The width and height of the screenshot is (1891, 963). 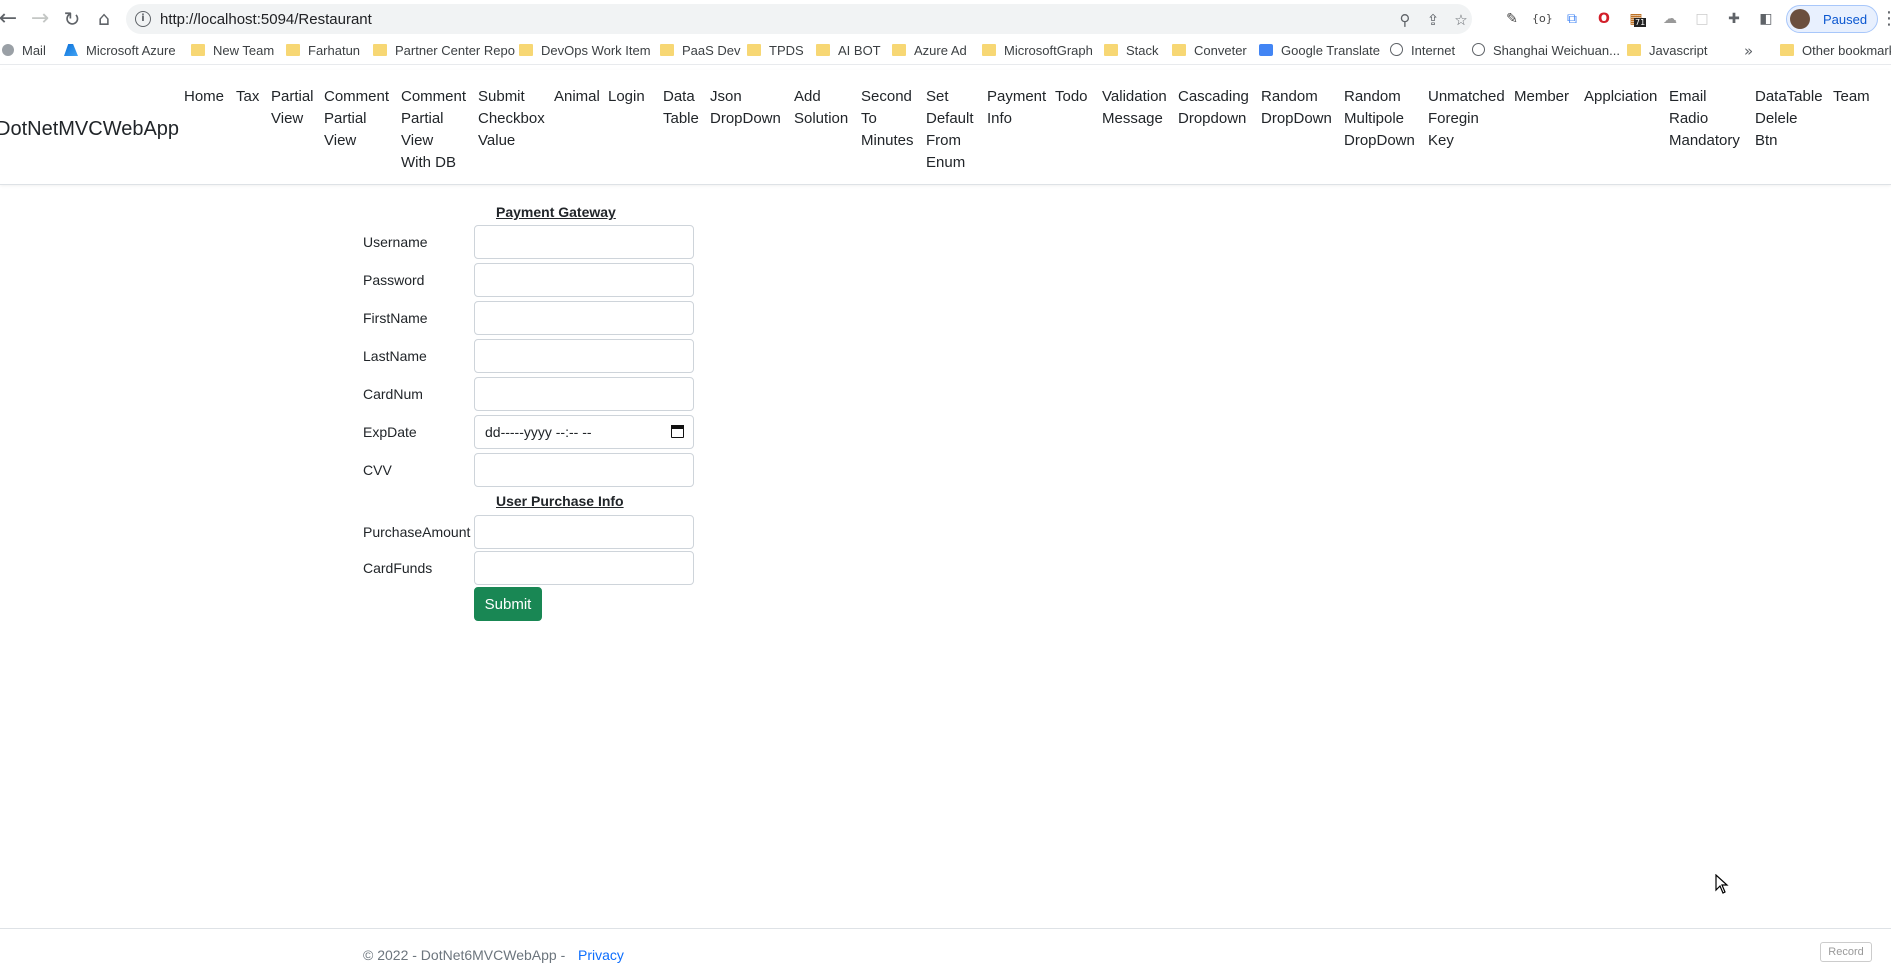 I want to click on bookmark-tpds: TPDS, so click(x=775, y=51).